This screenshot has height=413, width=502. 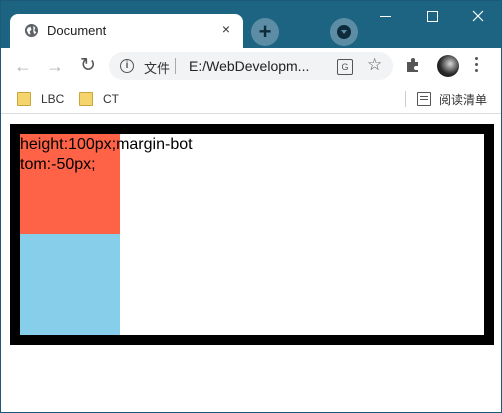 I want to click on new-tab-button: +, so click(x=265, y=32).